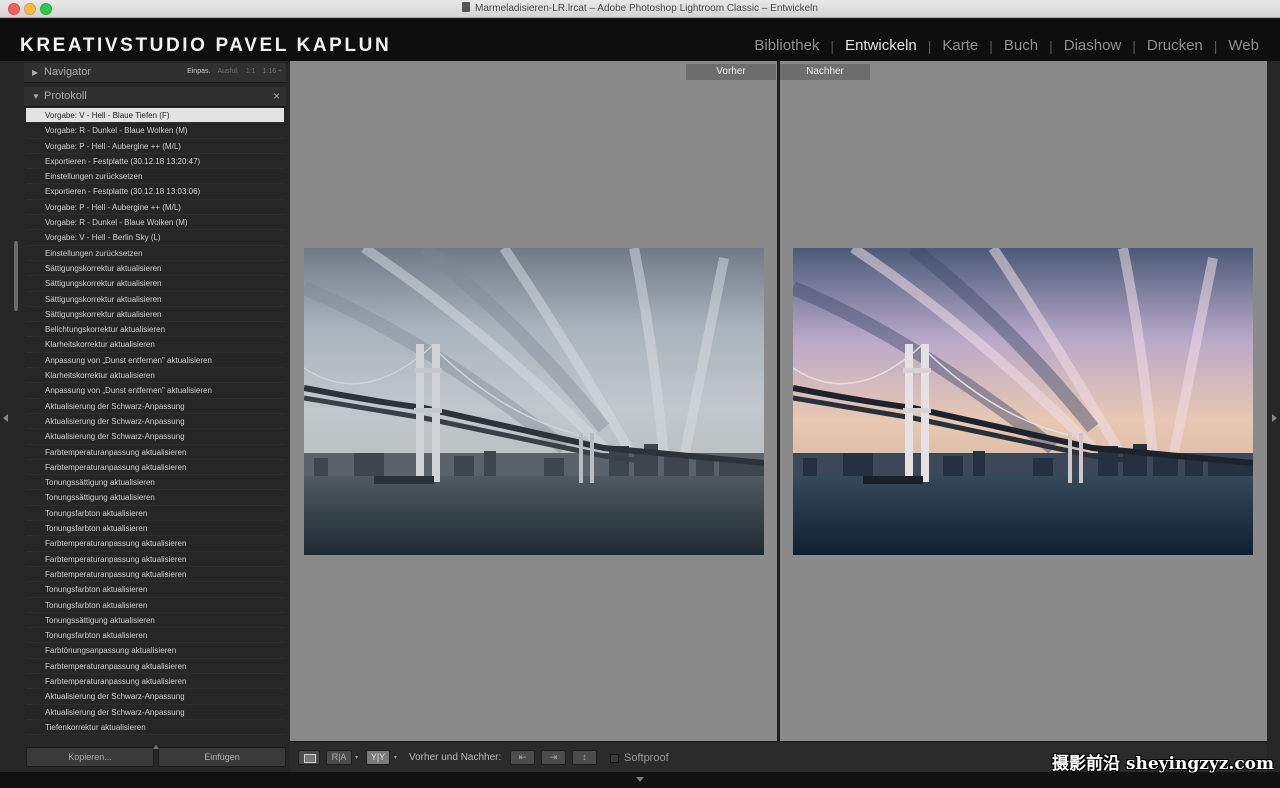  Describe the element at coordinates (155, 116) in the screenshot. I see `history-item: Vorgabe: V - Hell - Blaue Tiefen (F)` at that location.